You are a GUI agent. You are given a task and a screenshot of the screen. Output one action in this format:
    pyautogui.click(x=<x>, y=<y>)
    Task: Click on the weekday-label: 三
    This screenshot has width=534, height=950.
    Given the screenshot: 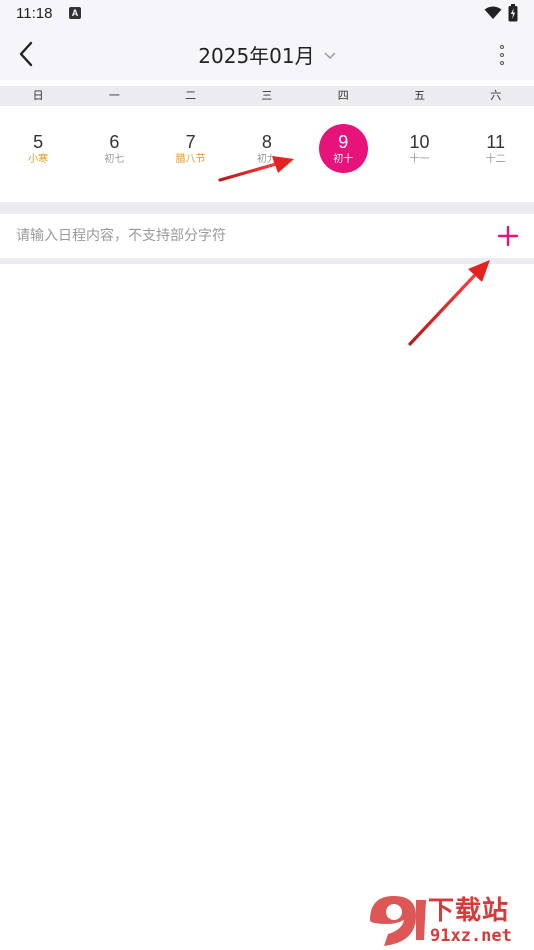 What is the action you would take?
    pyautogui.click(x=267, y=95)
    